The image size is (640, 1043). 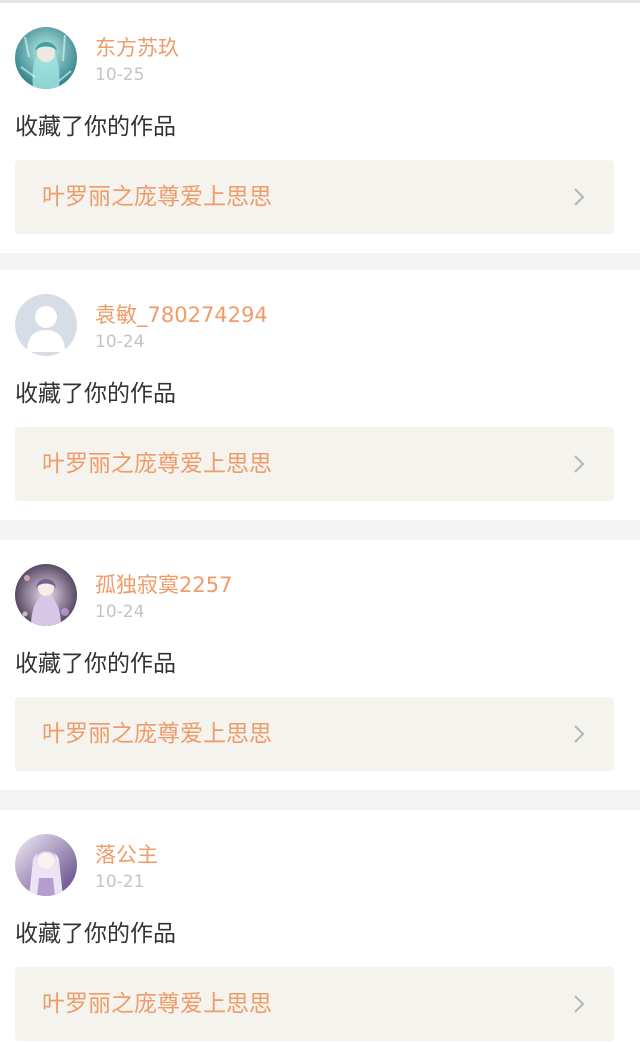 What do you see at coordinates (46, 325) in the screenshot?
I see `default-user-silhouette-icon` at bounding box center [46, 325].